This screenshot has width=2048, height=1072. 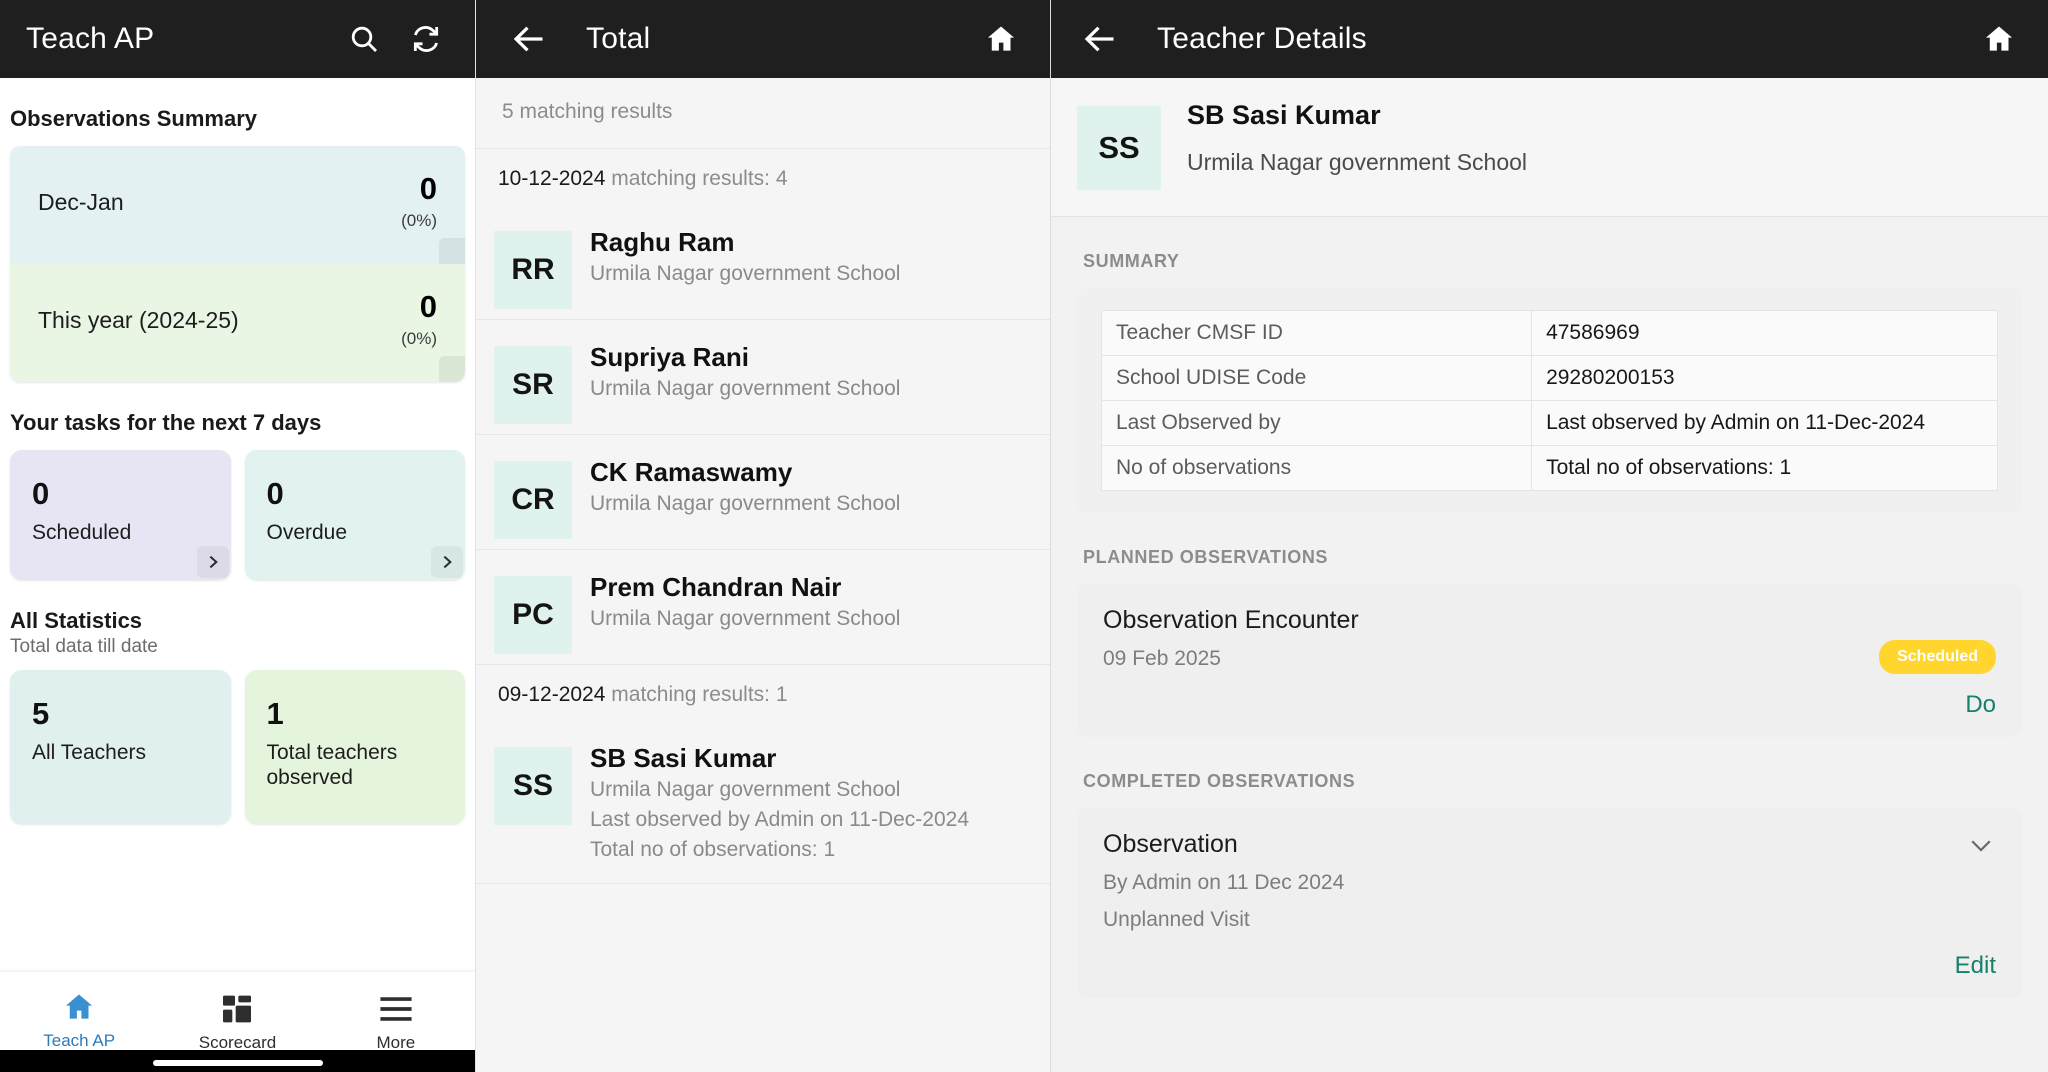 What do you see at coordinates (237, 515) in the screenshot?
I see `tasks-tiles: 0 Scheduled 0 Overdue` at bounding box center [237, 515].